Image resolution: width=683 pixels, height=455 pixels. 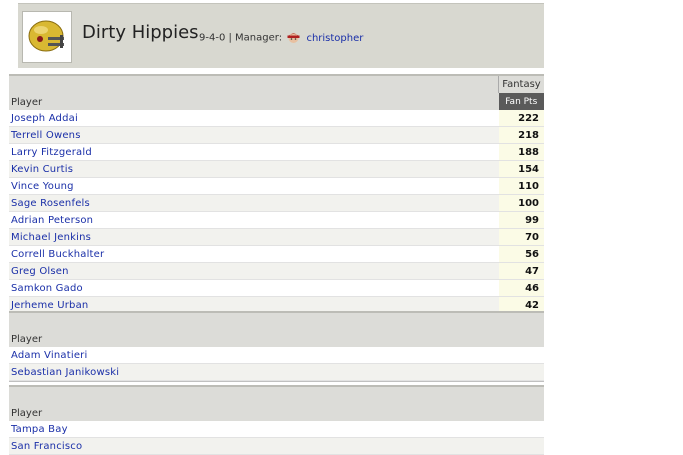 What do you see at coordinates (254, 135) in the screenshot?
I see `player-name-cell: Terrell Owens` at bounding box center [254, 135].